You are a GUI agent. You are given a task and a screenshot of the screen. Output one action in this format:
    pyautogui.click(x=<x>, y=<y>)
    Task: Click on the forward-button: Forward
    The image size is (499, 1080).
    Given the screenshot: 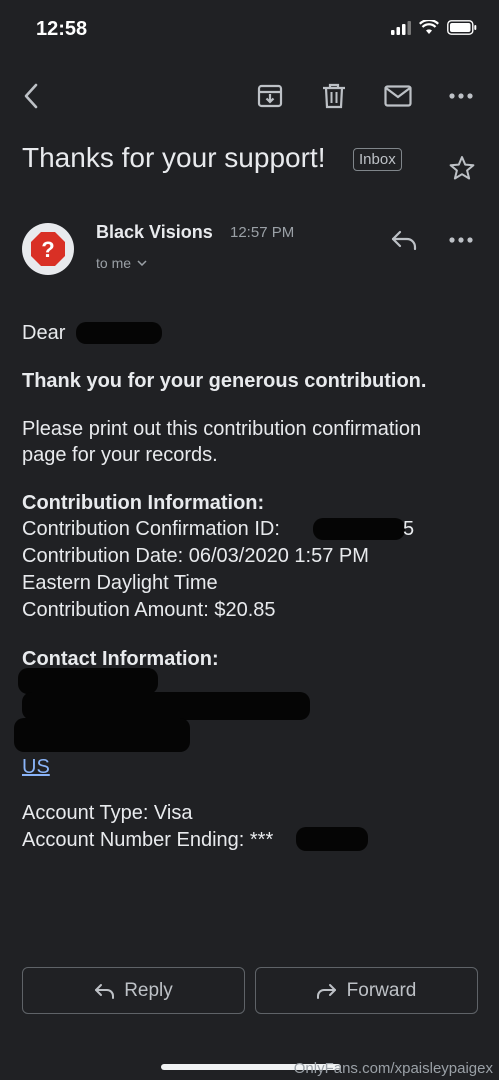 What is the action you would take?
    pyautogui.click(x=366, y=990)
    